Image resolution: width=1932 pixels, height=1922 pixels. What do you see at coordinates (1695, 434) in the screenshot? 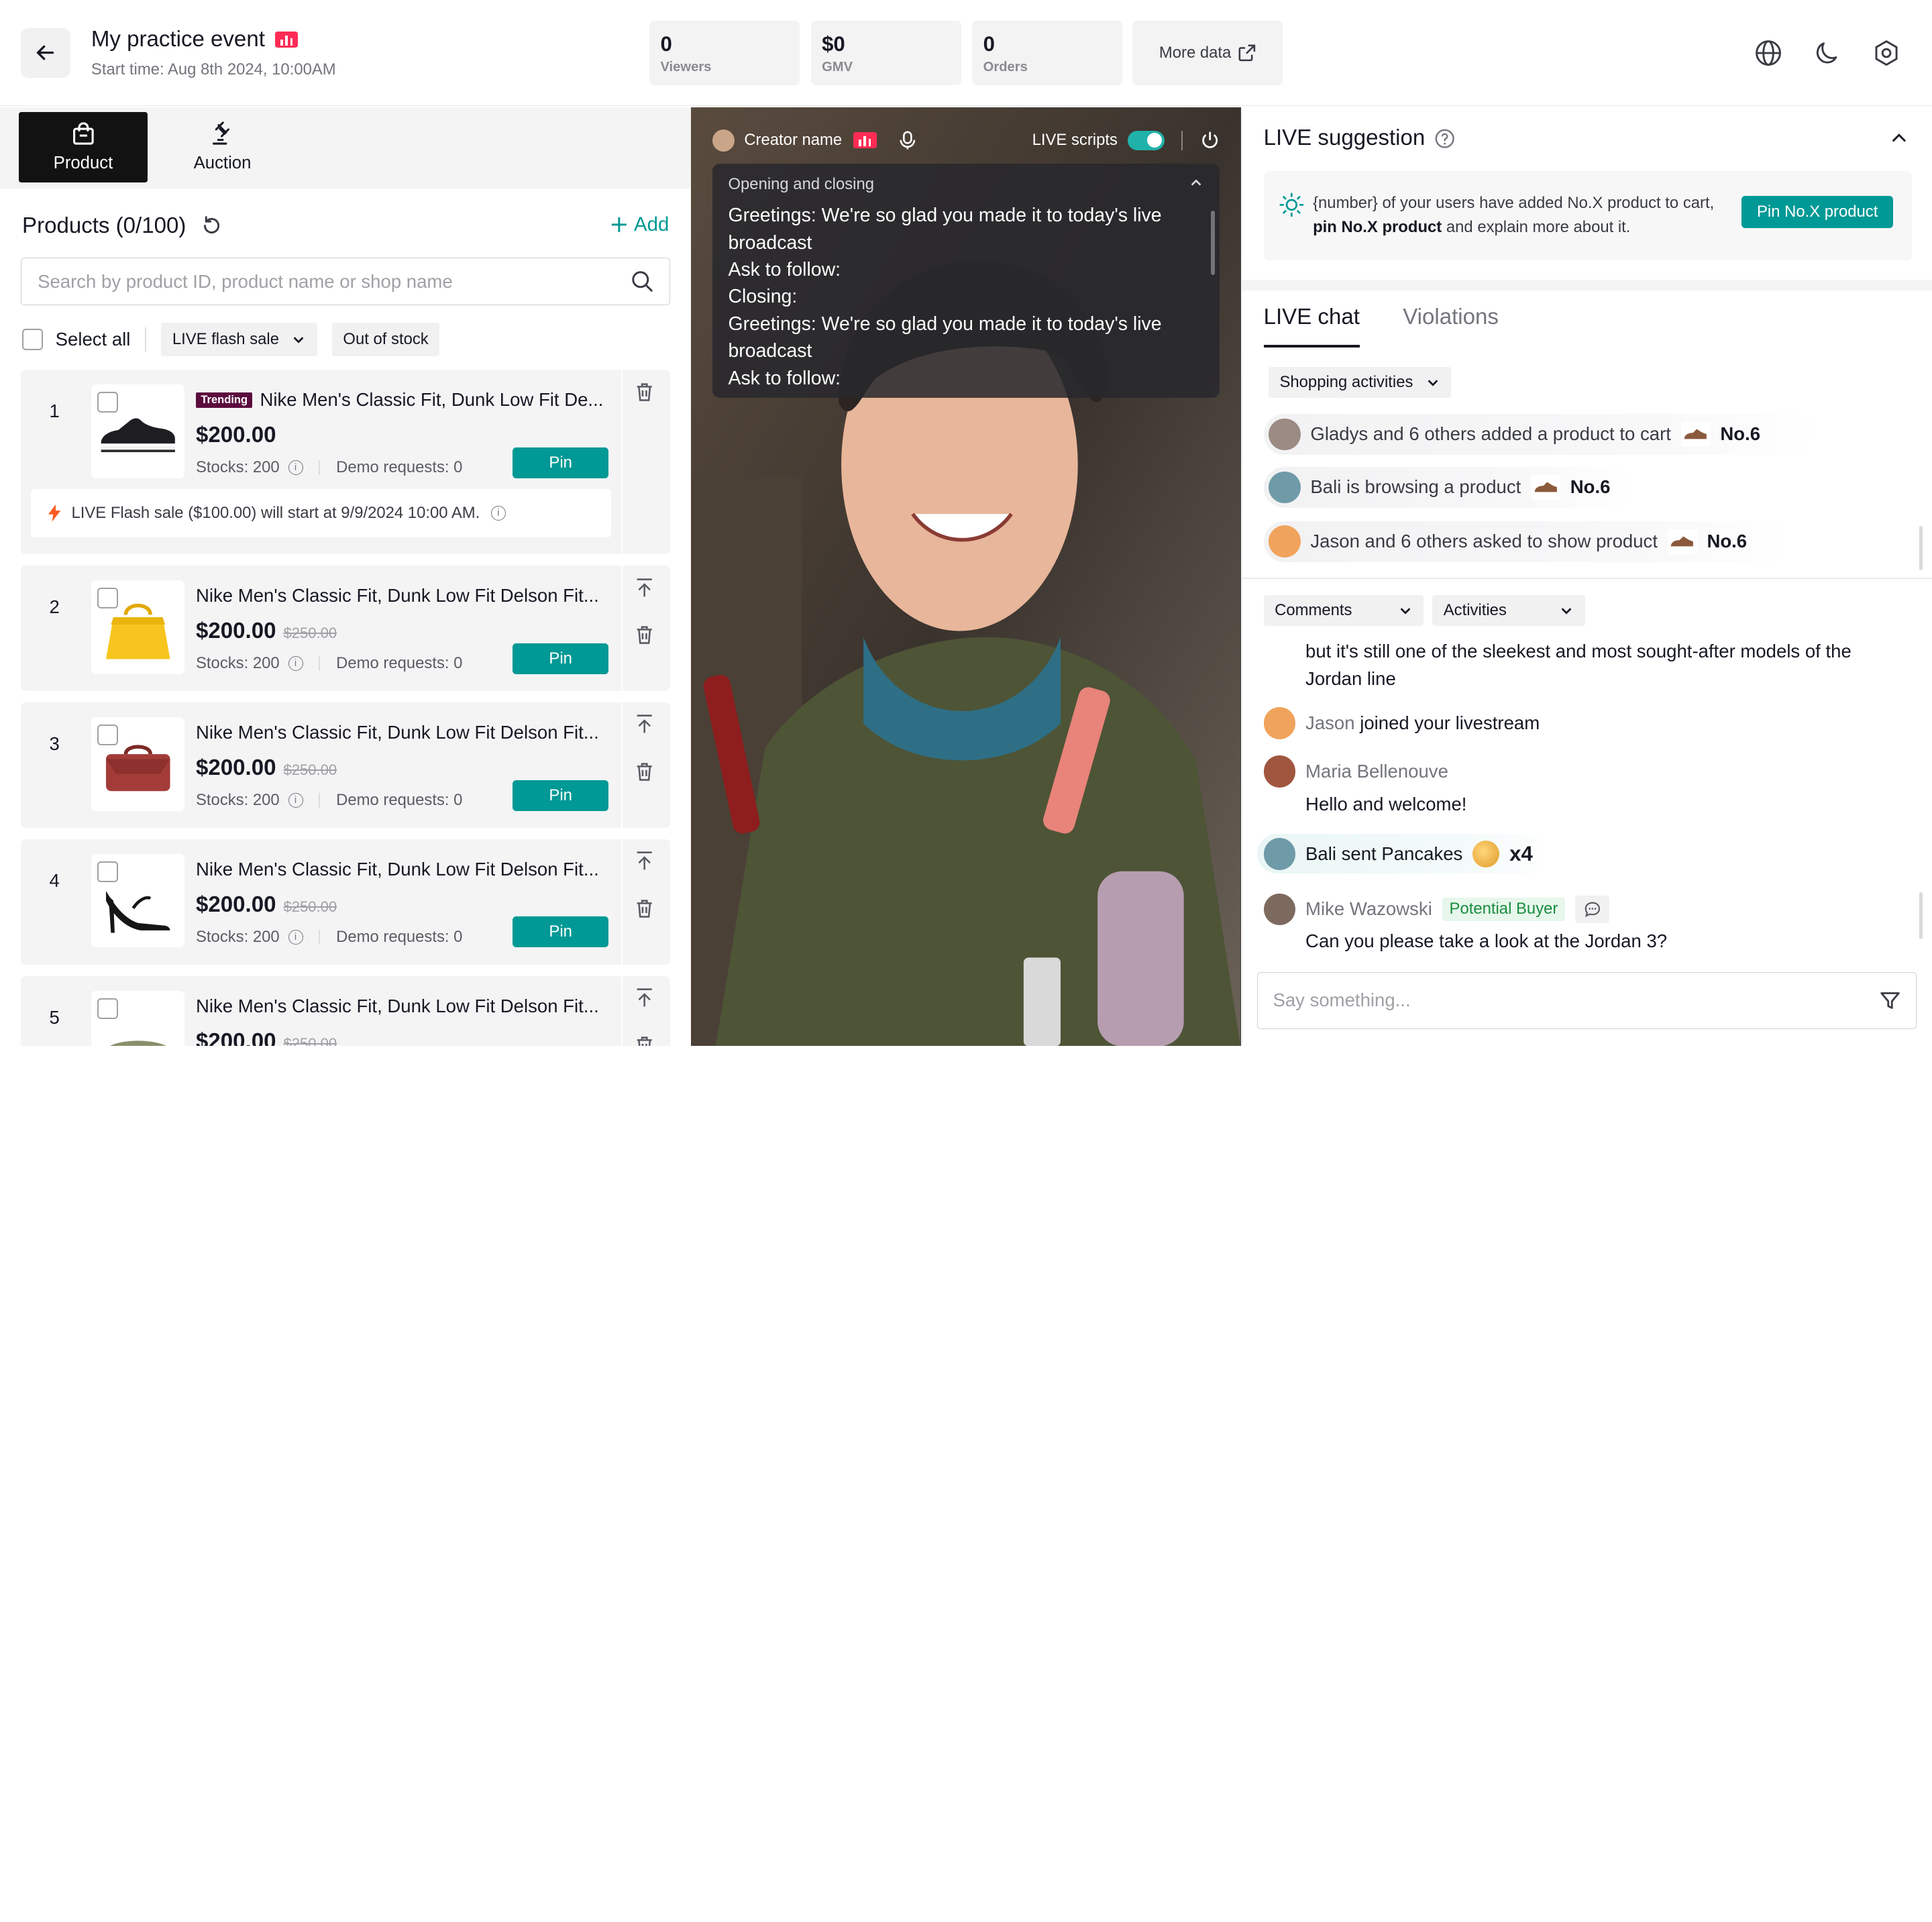
I see `shoe-thumbnail` at bounding box center [1695, 434].